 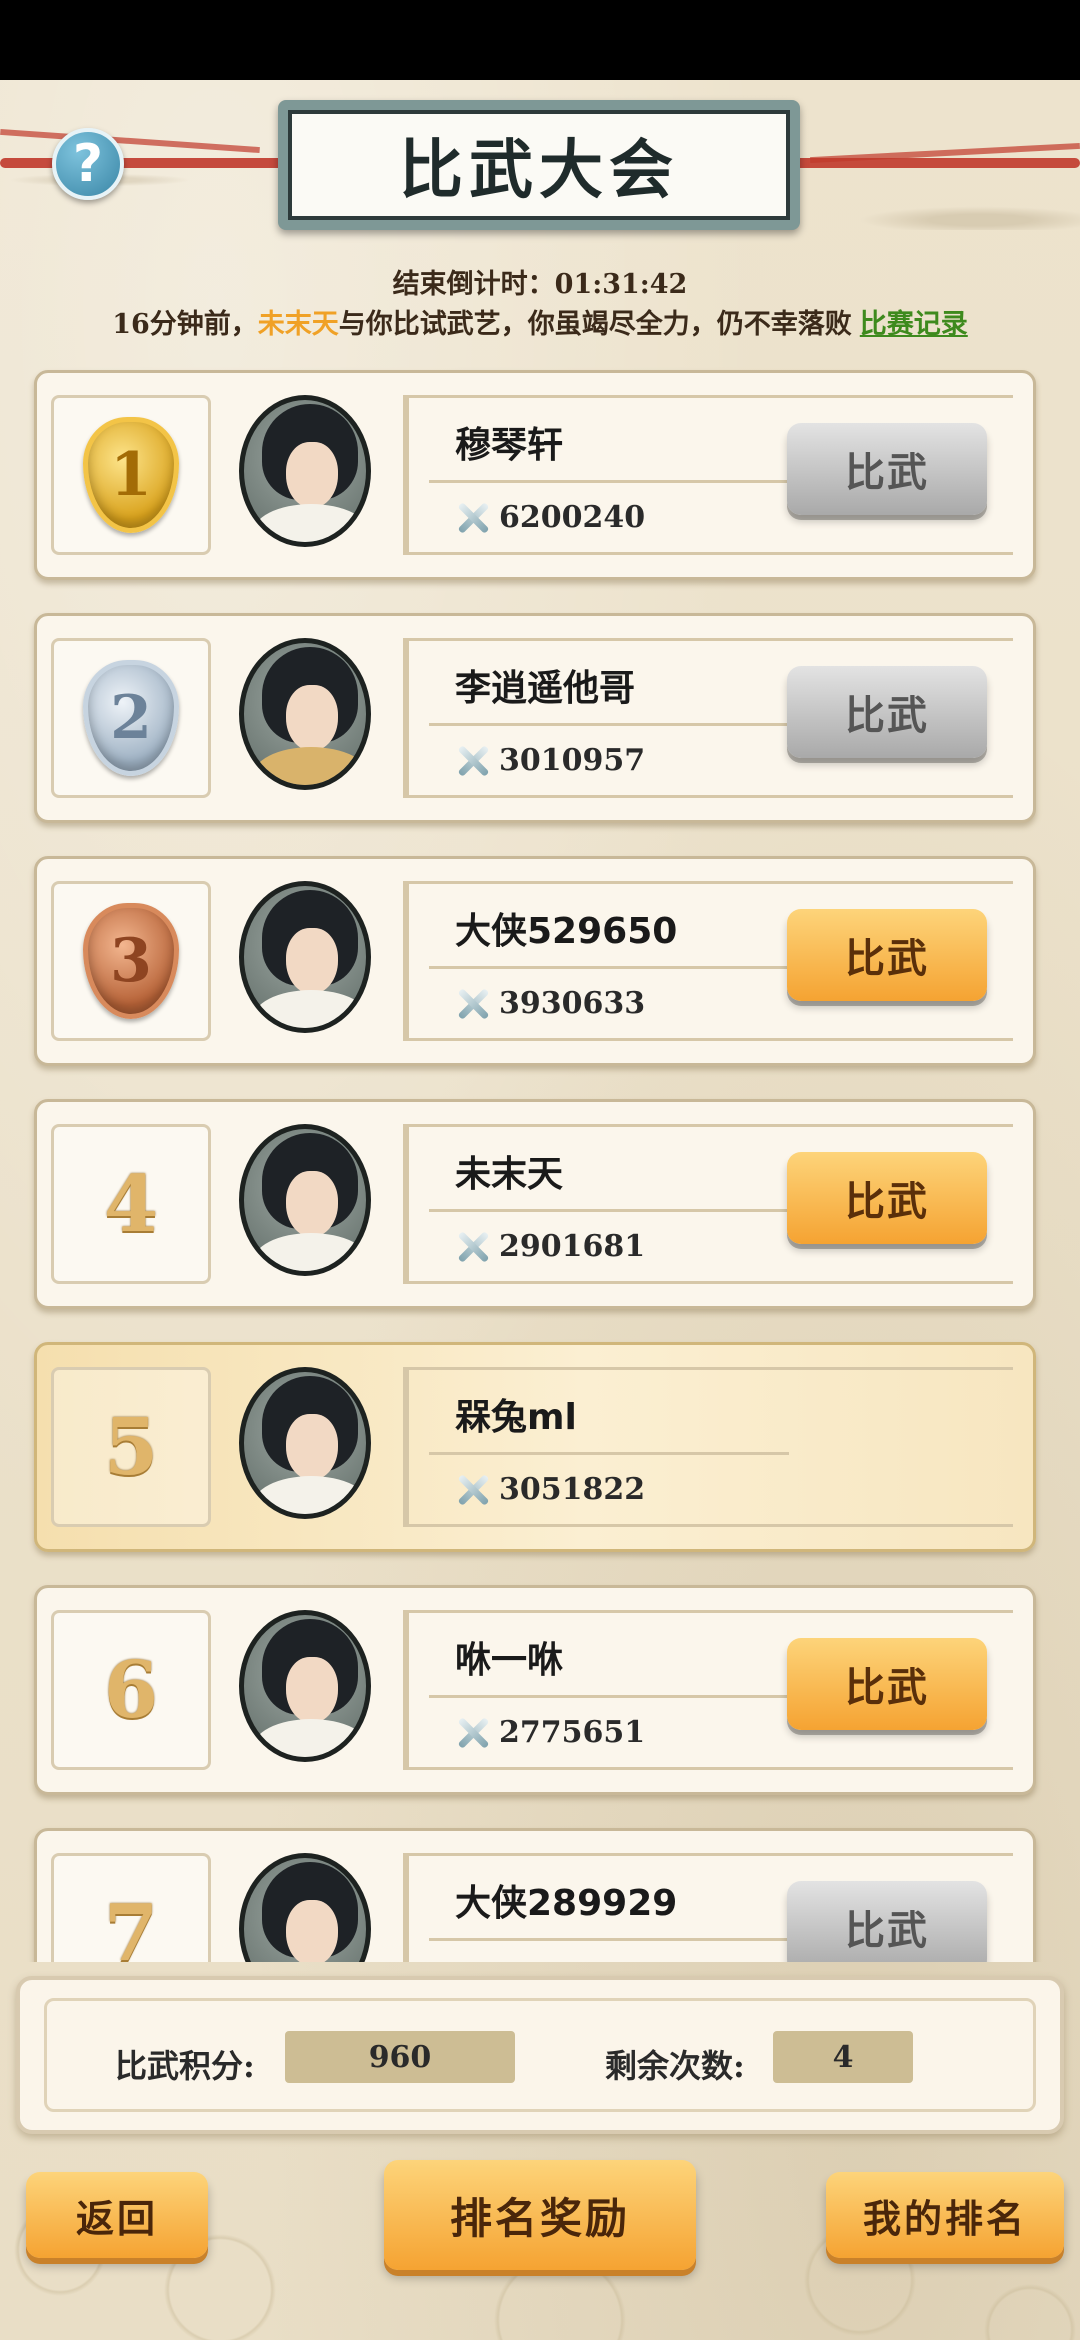 What do you see at coordinates (400, 2057) in the screenshot?
I see `points-value: 960` at bounding box center [400, 2057].